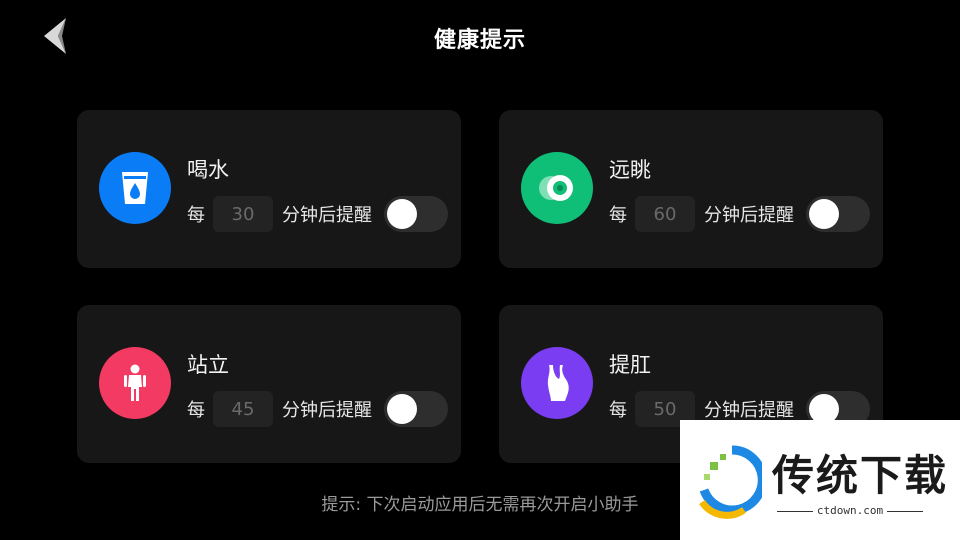 The image size is (960, 540). What do you see at coordinates (557, 383) in the screenshot?
I see `body-figure-icon` at bounding box center [557, 383].